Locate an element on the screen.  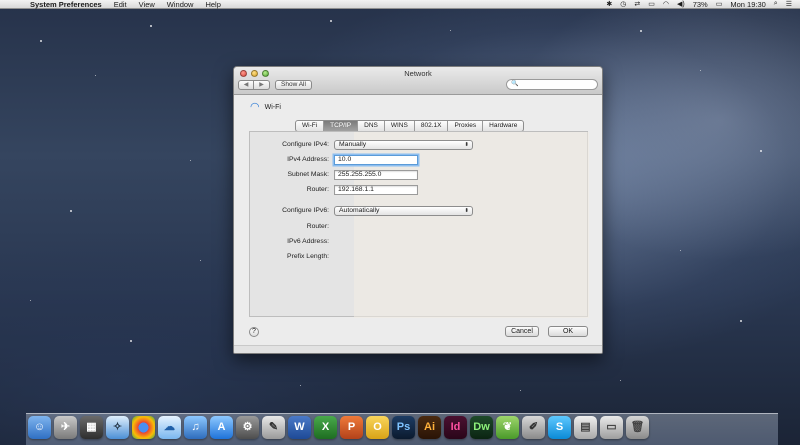
pencil-icon: ✐ is located at coordinates (533, 427).